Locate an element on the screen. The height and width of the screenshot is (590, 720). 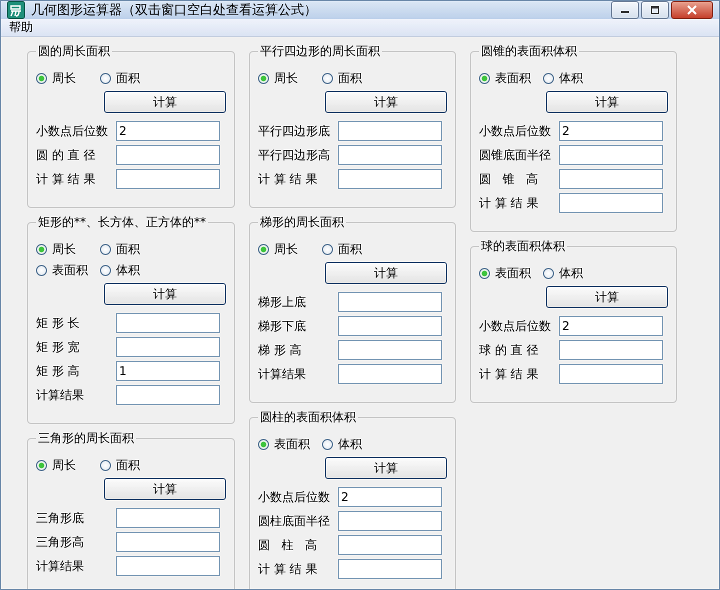
group-title: 球的表面积体积 is located at coordinates (523, 246).